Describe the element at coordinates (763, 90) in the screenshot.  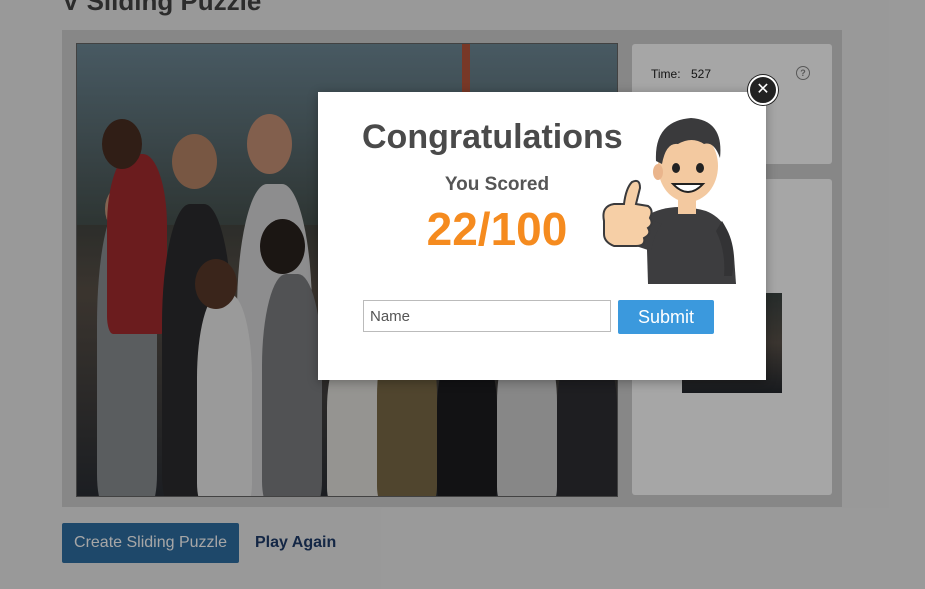
I see `close-icon: ✕` at that location.